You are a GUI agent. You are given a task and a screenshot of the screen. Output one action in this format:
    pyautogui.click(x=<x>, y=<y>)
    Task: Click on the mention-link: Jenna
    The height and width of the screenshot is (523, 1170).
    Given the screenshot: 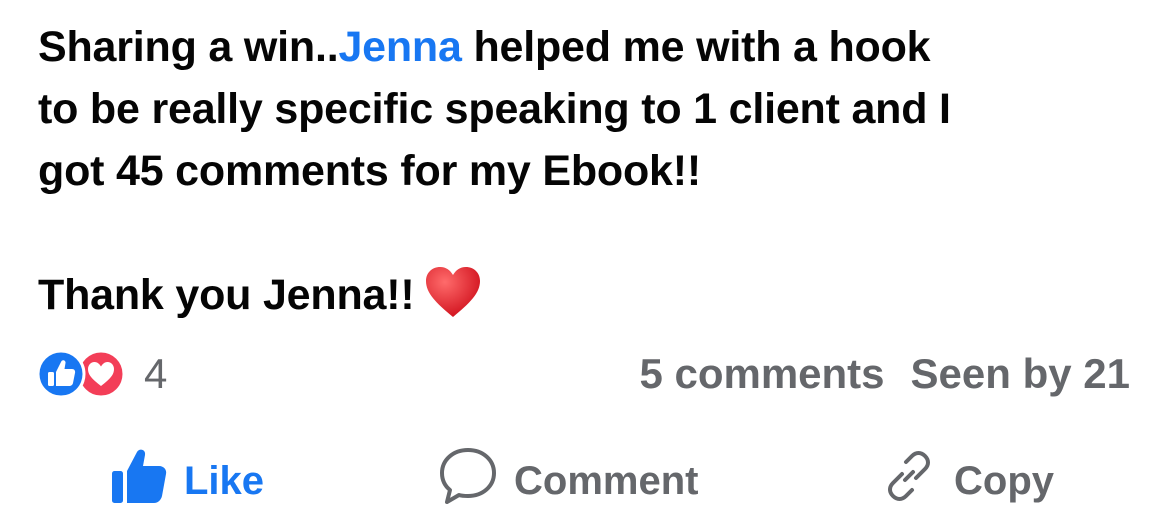 What is the action you would take?
    pyautogui.click(x=399, y=47)
    